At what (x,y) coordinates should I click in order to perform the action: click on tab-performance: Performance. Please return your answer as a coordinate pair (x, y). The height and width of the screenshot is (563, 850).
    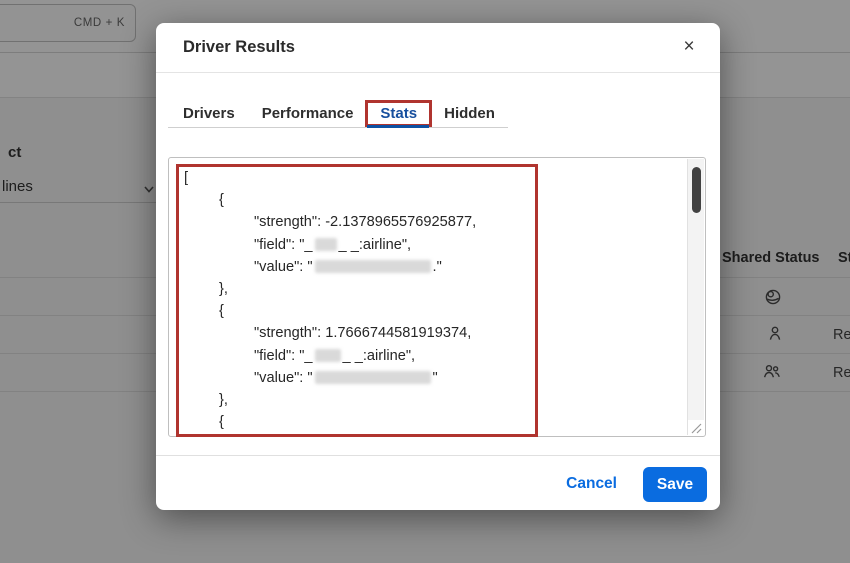
    Looking at the image, I should click on (308, 113).